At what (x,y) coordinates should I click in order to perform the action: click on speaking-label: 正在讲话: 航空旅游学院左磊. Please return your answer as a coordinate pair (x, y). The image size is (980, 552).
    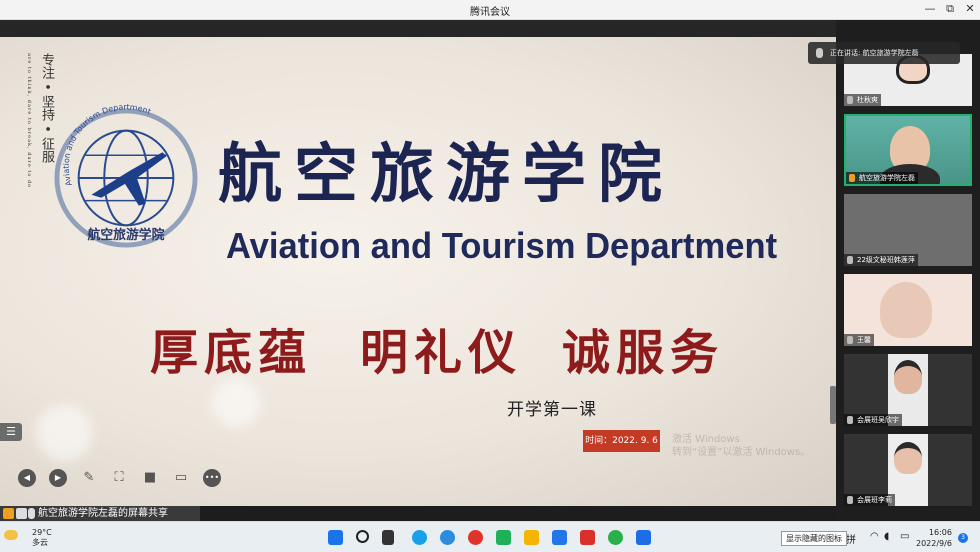
    Looking at the image, I should click on (874, 53).